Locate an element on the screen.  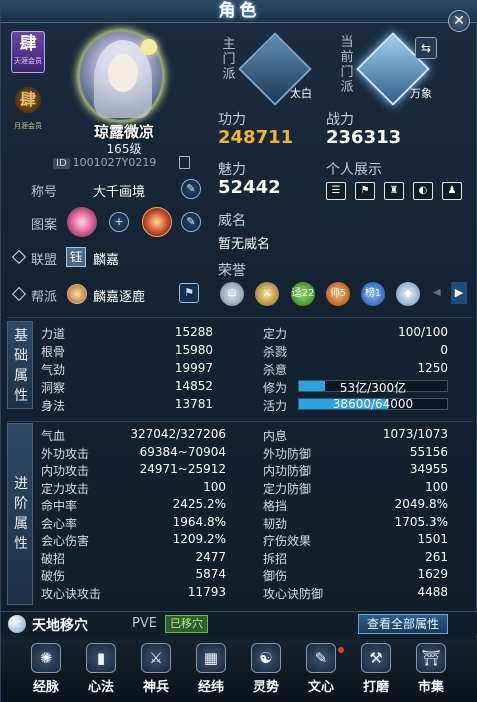
gongli-value: 248711 is located at coordinates (256, 137).